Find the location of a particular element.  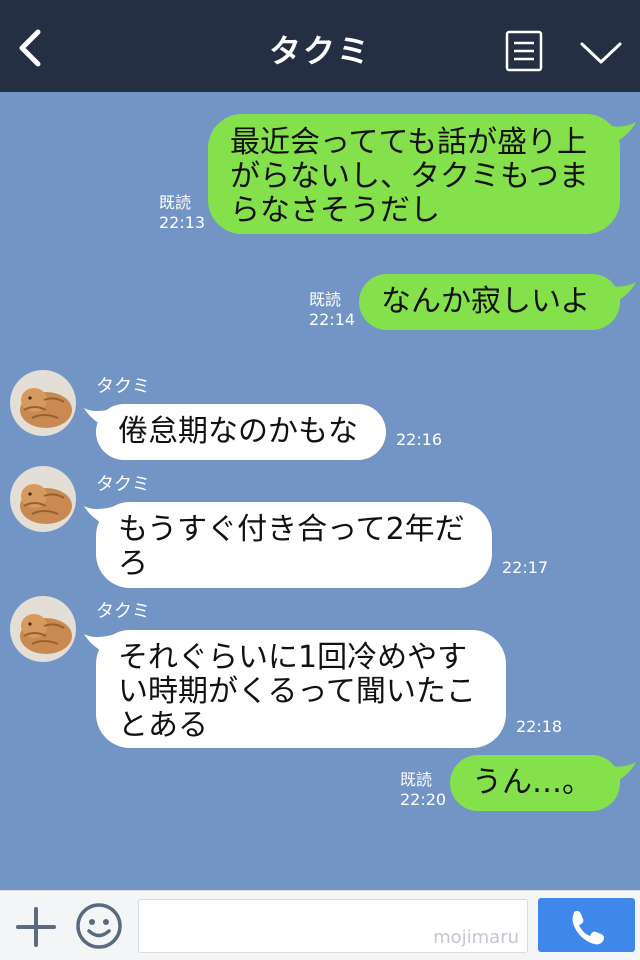

message-line: 倦怠期なのかもな is located at coordinates (238, 431).